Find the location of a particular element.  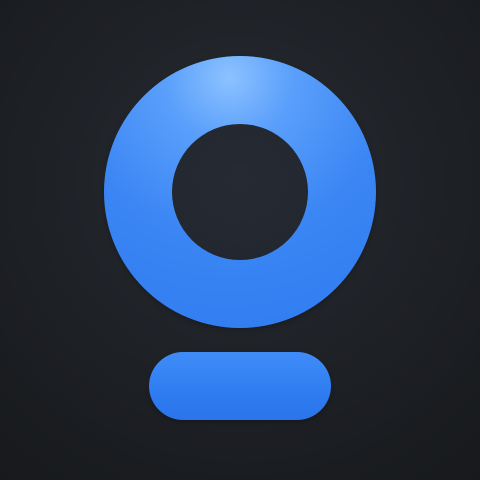

webcam-lens-center is located at coordinates (240, 192).